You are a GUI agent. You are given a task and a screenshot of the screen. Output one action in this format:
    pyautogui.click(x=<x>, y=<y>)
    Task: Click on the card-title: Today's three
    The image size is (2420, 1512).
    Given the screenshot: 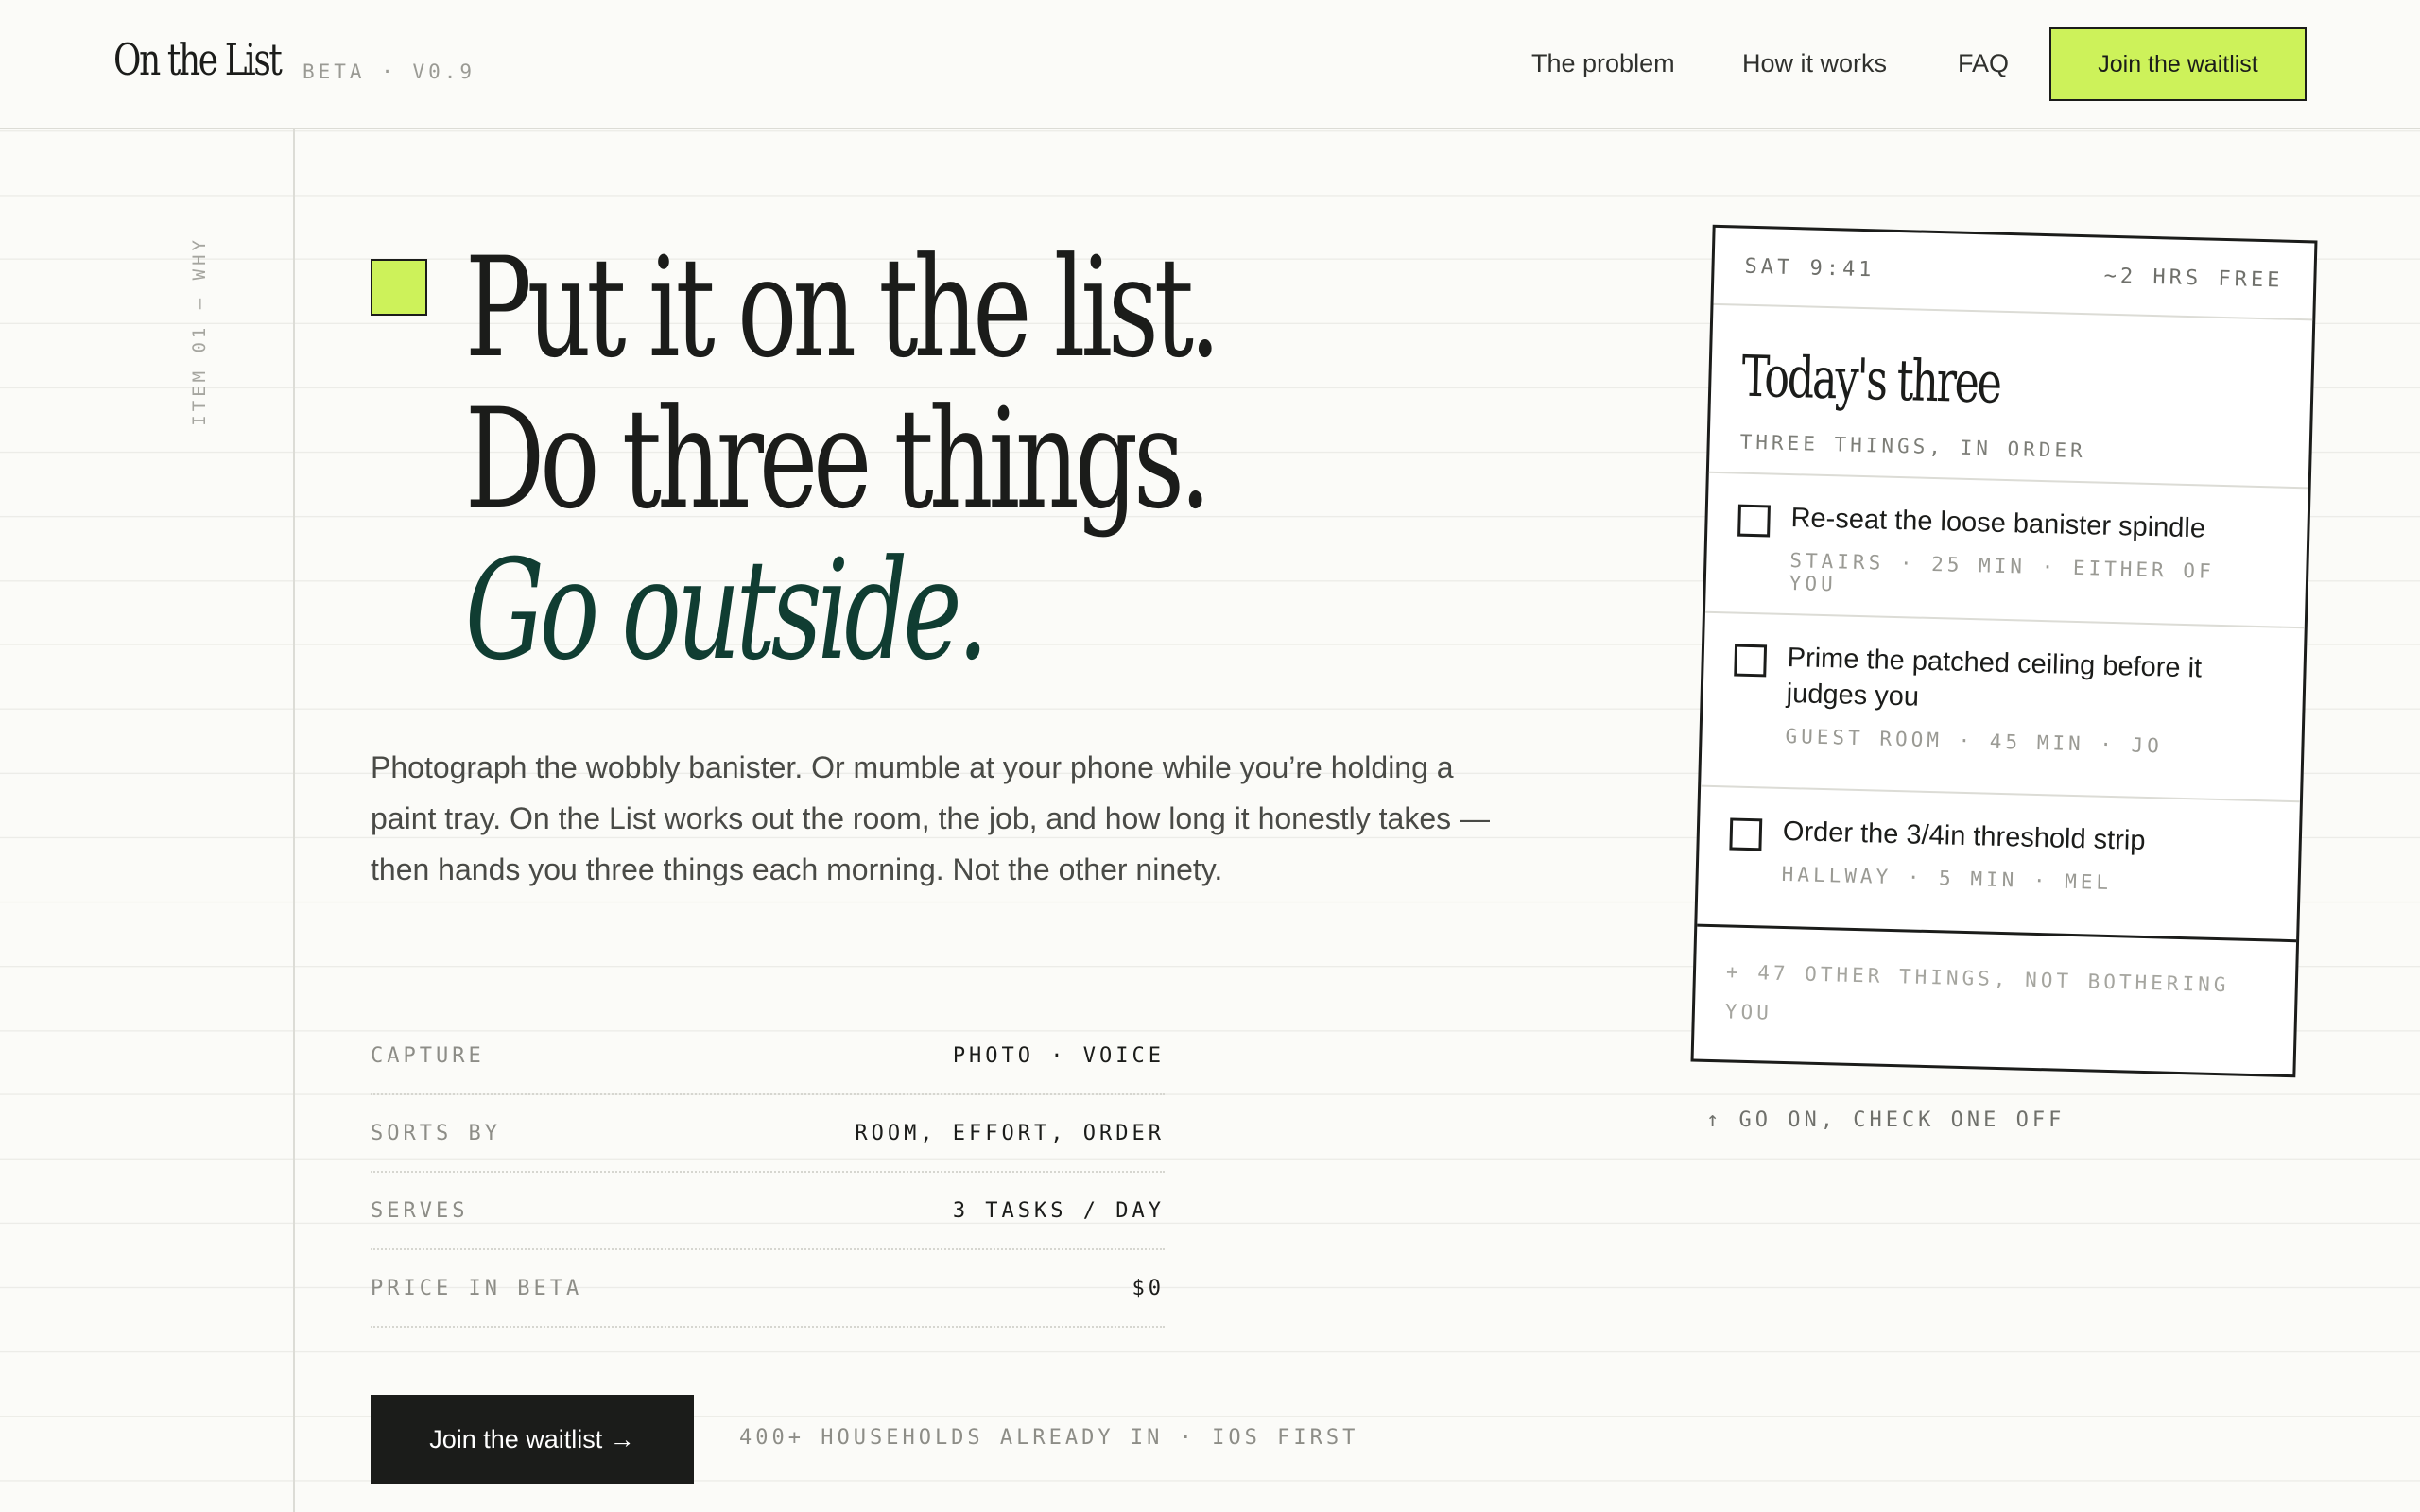 What is the action you would take?
    pyautogui.click(x=1871, y=380)
    